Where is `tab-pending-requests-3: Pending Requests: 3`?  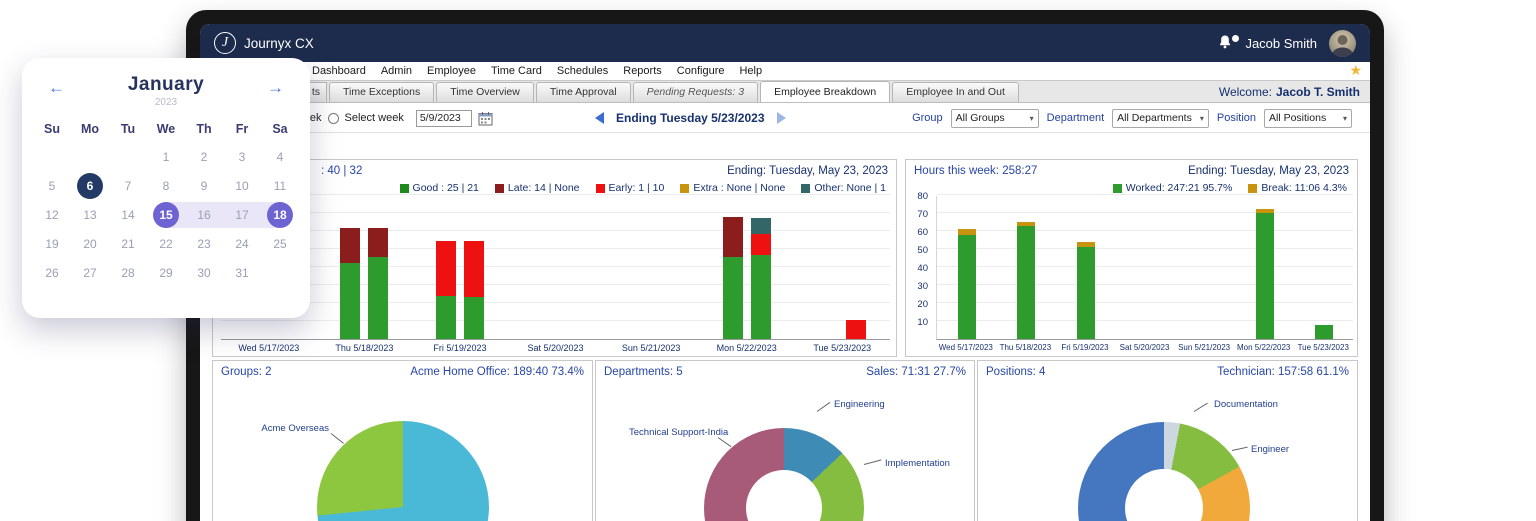
tab-pending-requests-3: Pending Requests: 3 is located at coordinates (695, 92).